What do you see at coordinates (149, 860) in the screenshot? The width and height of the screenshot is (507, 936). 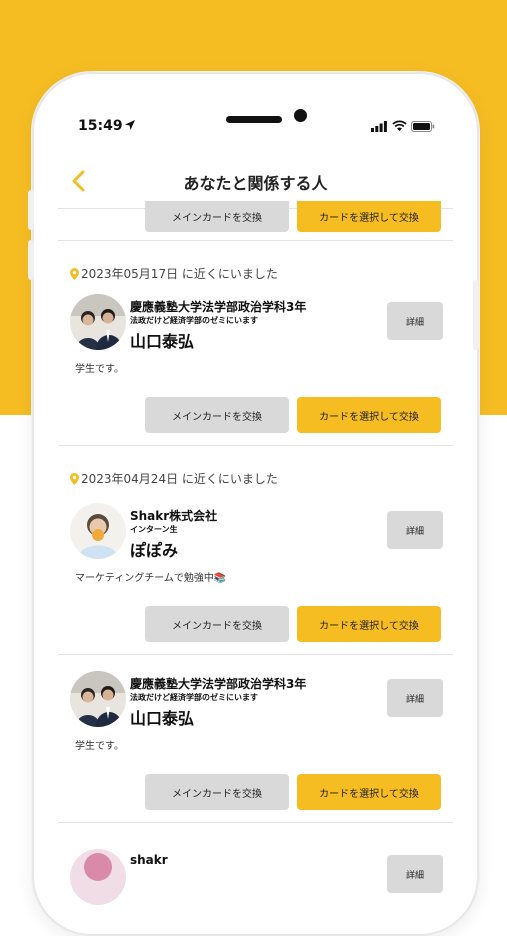 I see `organization: shakr` at bounding box center [149, 860].